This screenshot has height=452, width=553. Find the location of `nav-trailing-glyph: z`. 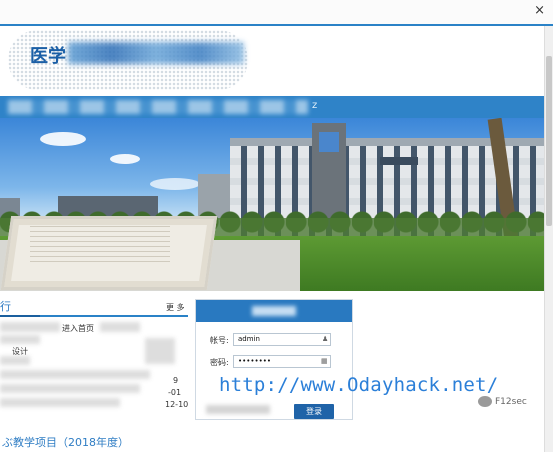

nav-trailing-glyph: z is located at coordinates (315, 105).